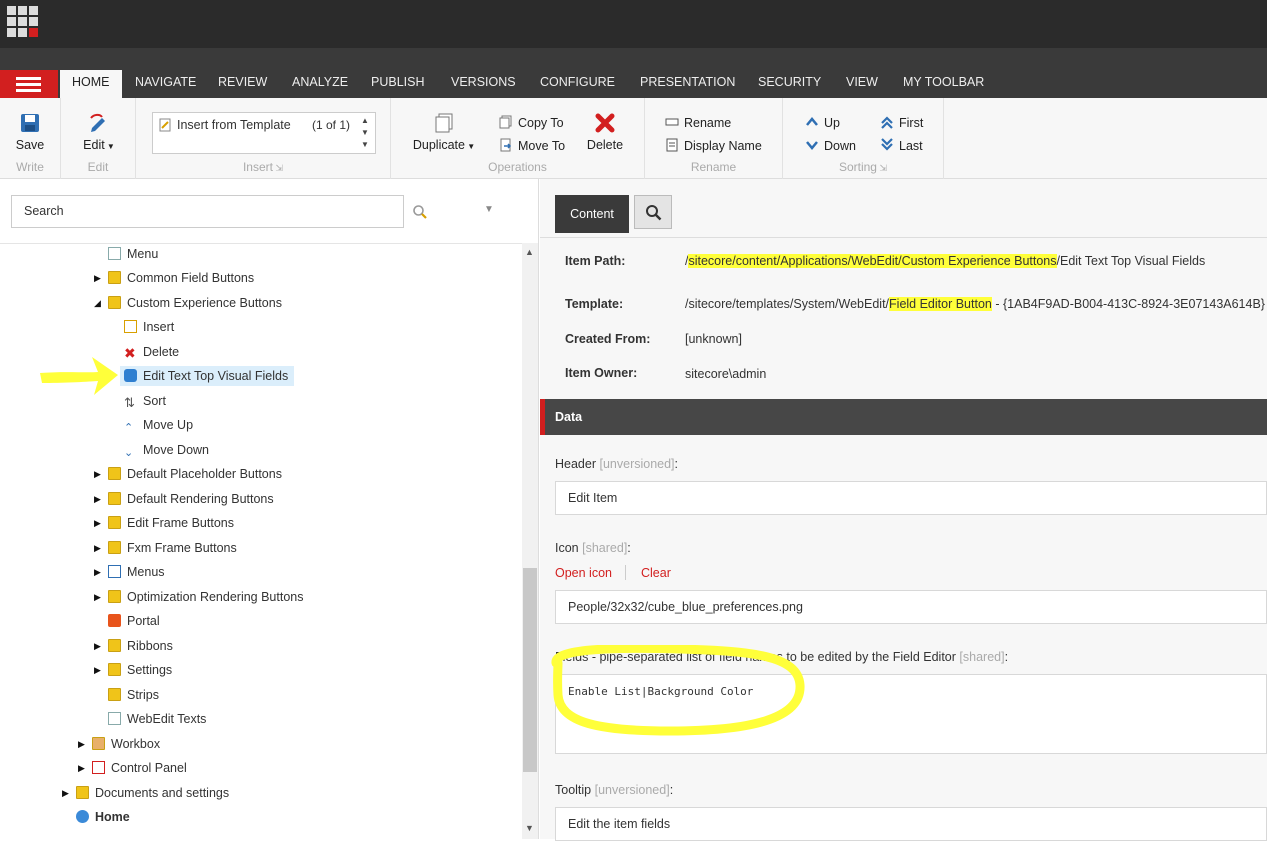  I want to click on icon-input: People/32x32/cube_blue_preferences.png, so click(911, 607).